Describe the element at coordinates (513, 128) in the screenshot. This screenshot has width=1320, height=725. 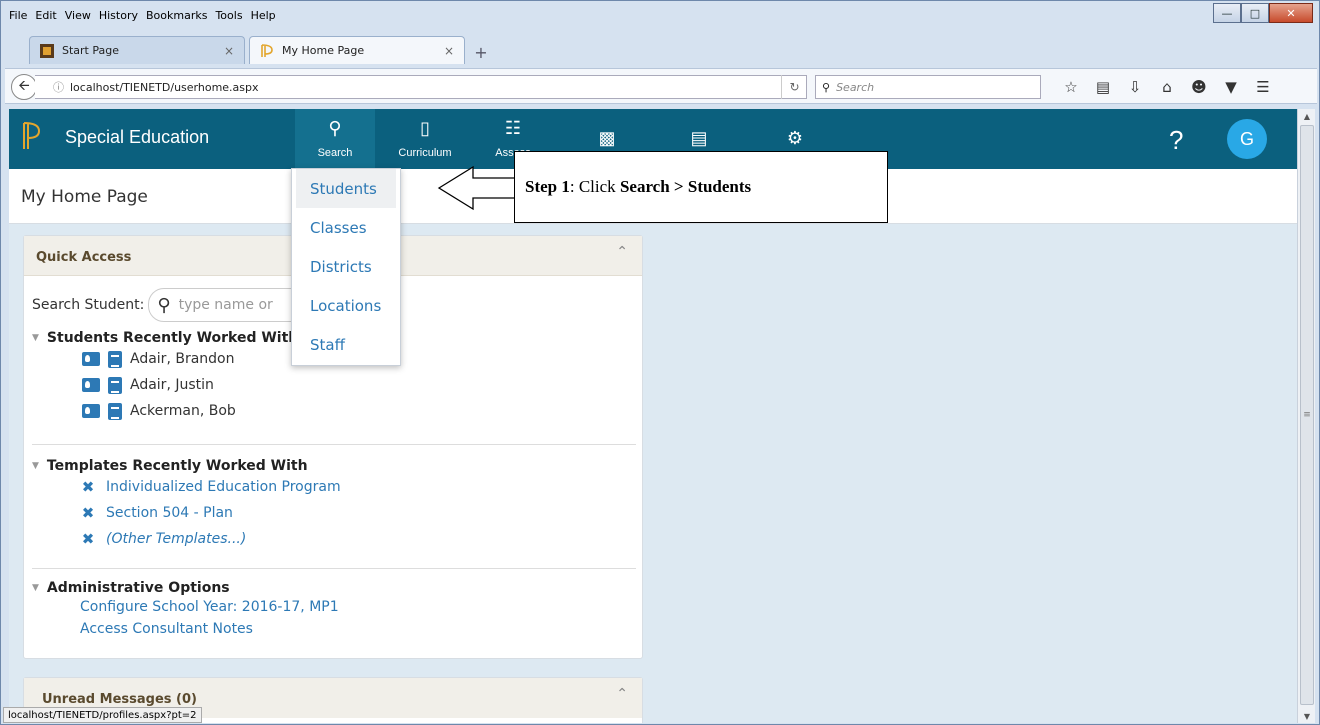
I see `clipboard-icon: ☷` at that location.